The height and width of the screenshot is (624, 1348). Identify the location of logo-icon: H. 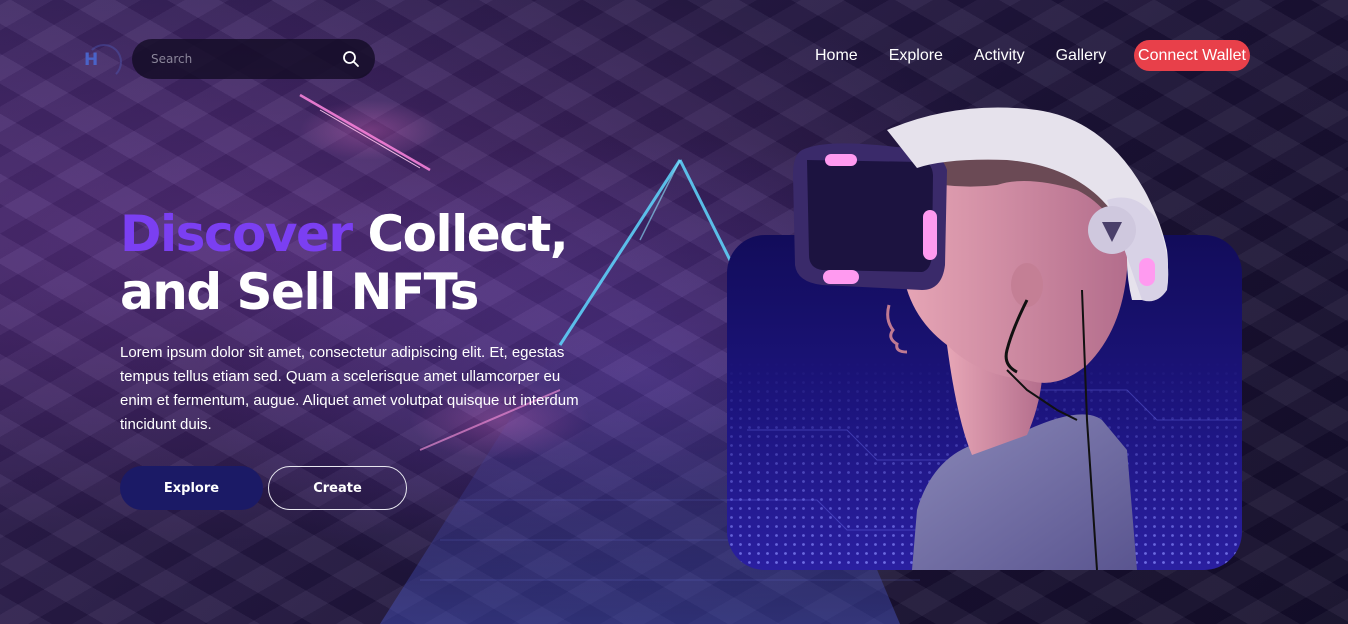
(100, 60).